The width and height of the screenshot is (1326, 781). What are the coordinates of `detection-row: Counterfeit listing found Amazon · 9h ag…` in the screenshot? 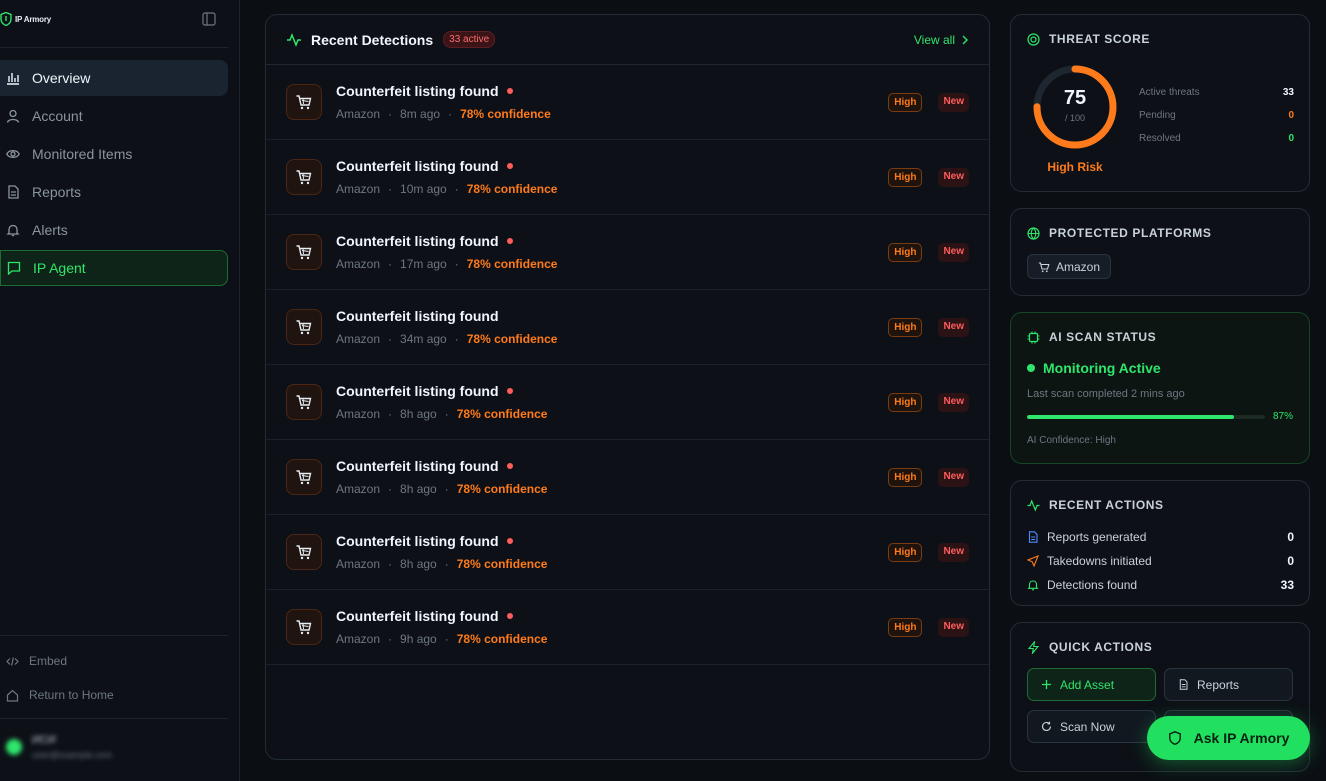 It's located at (627, 627).